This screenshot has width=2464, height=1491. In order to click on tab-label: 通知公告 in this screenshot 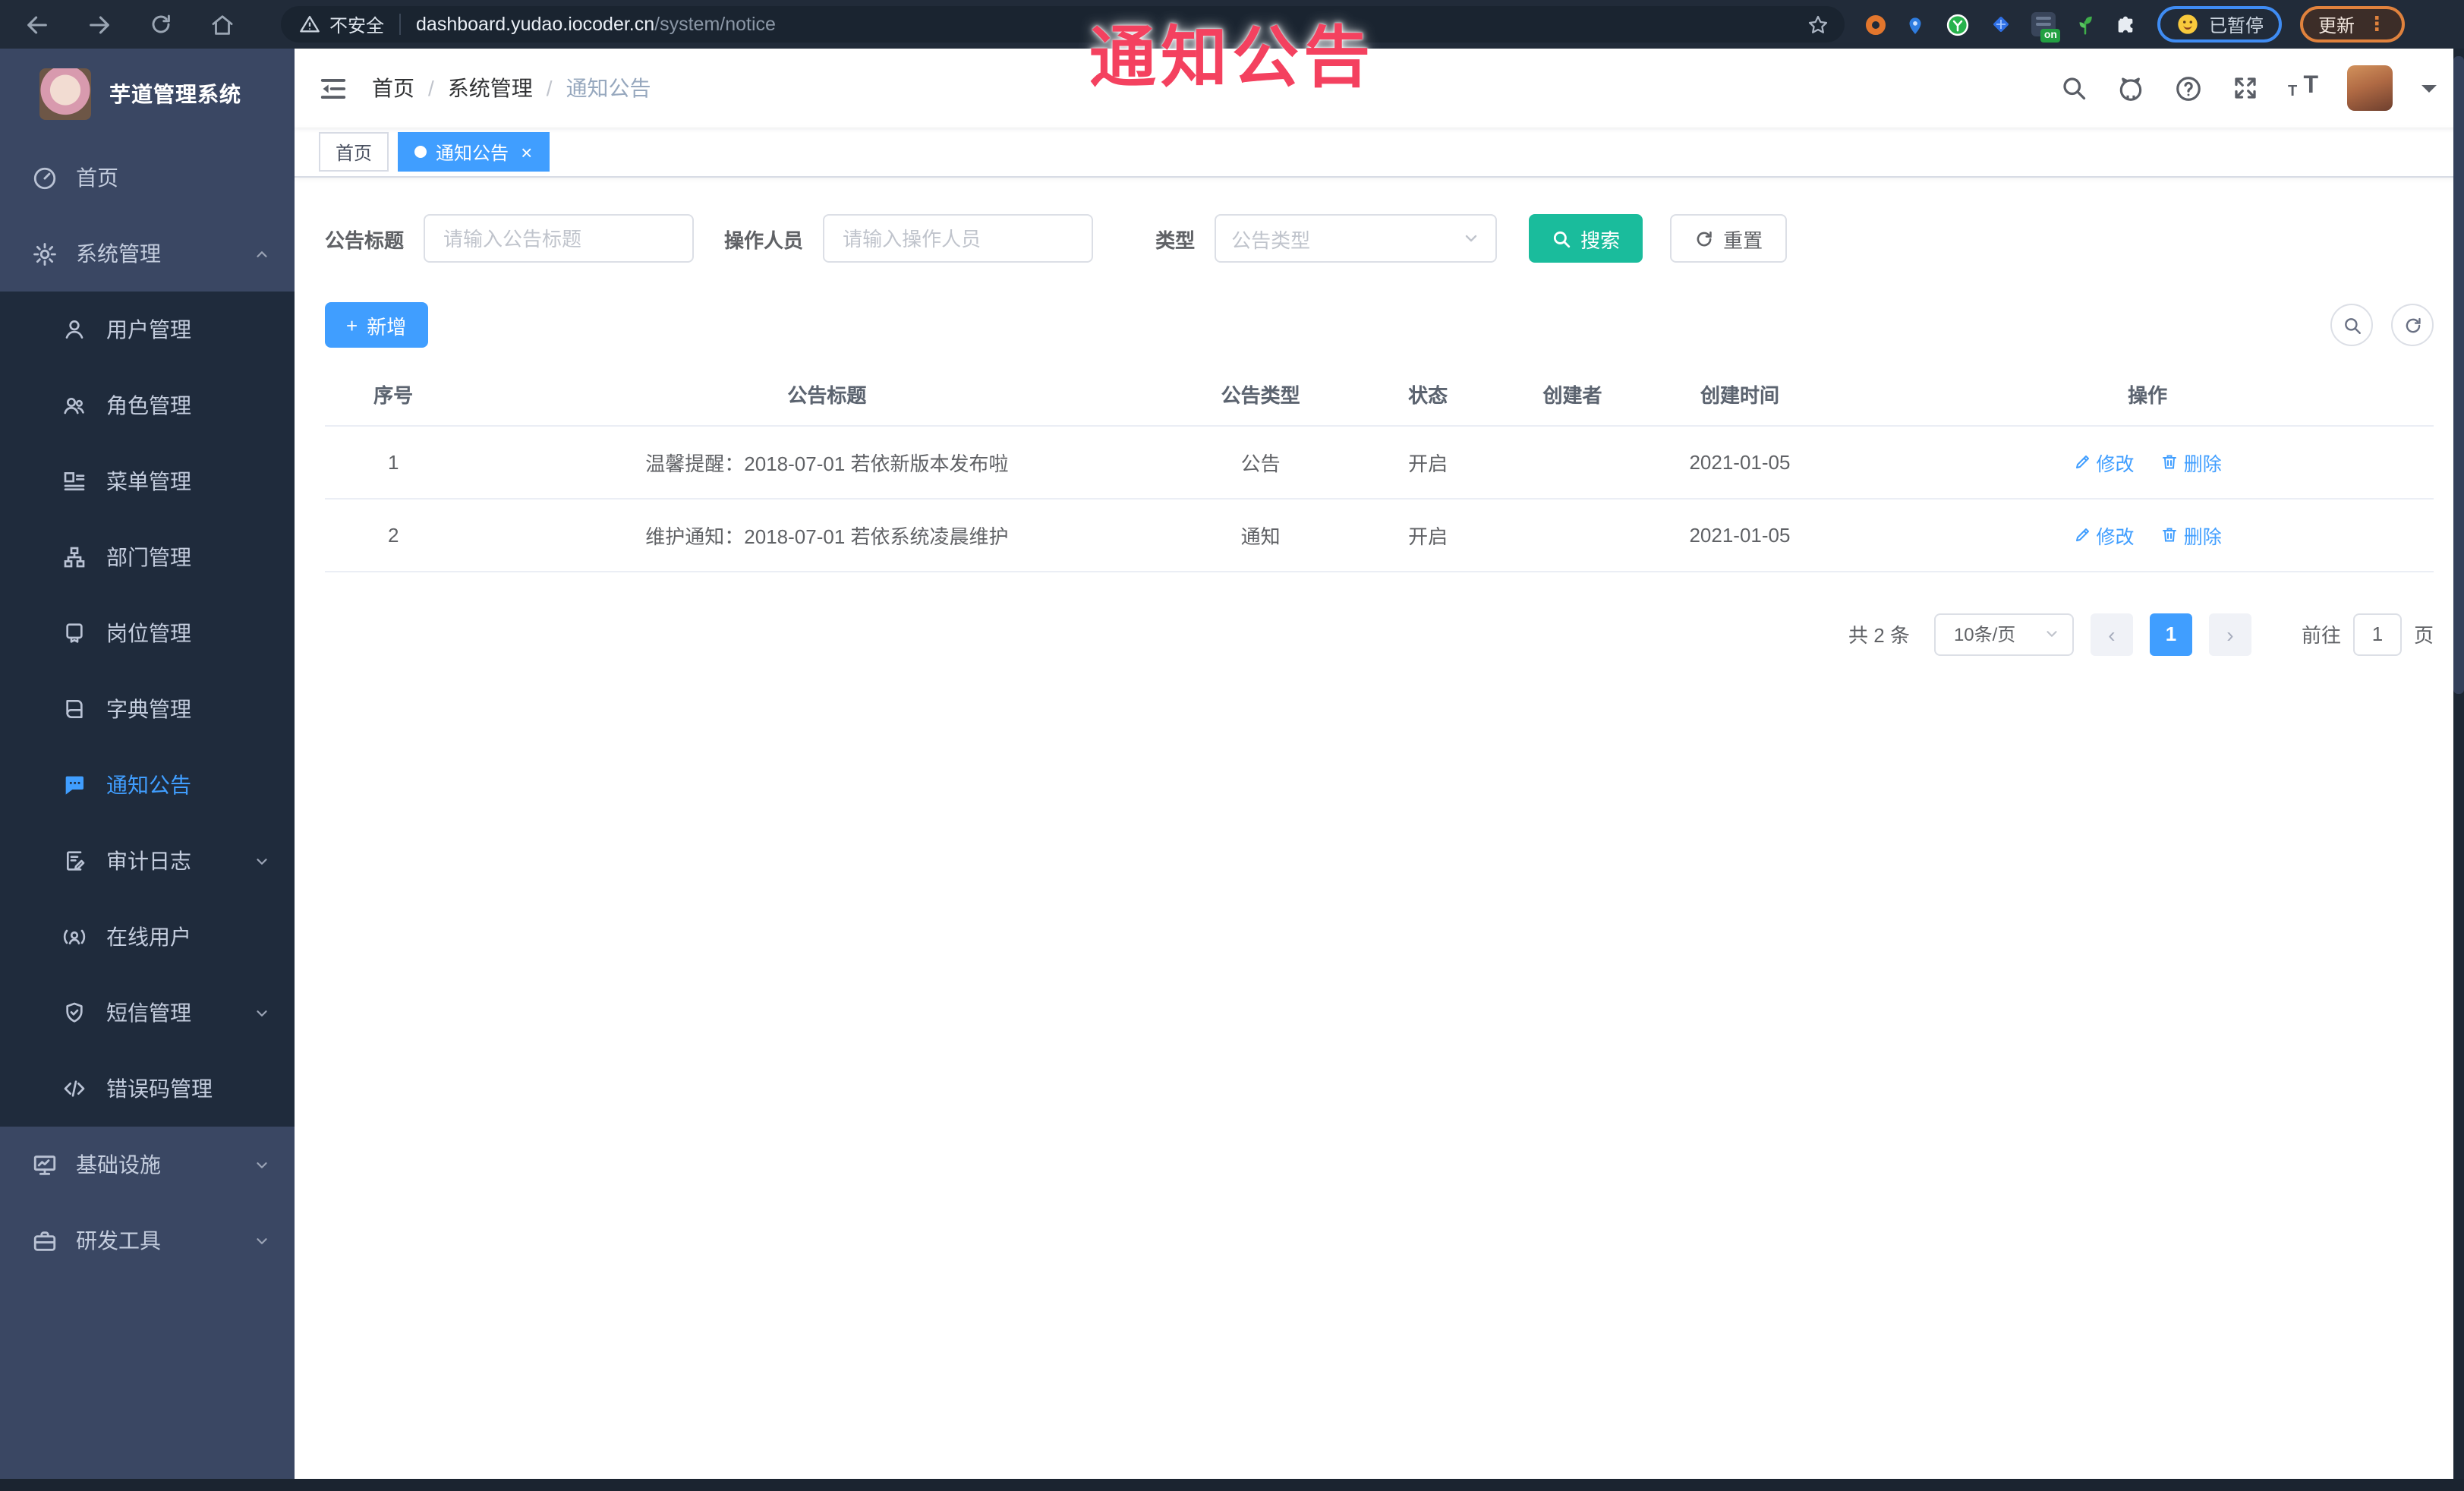, I will do `click(472, 152)`.